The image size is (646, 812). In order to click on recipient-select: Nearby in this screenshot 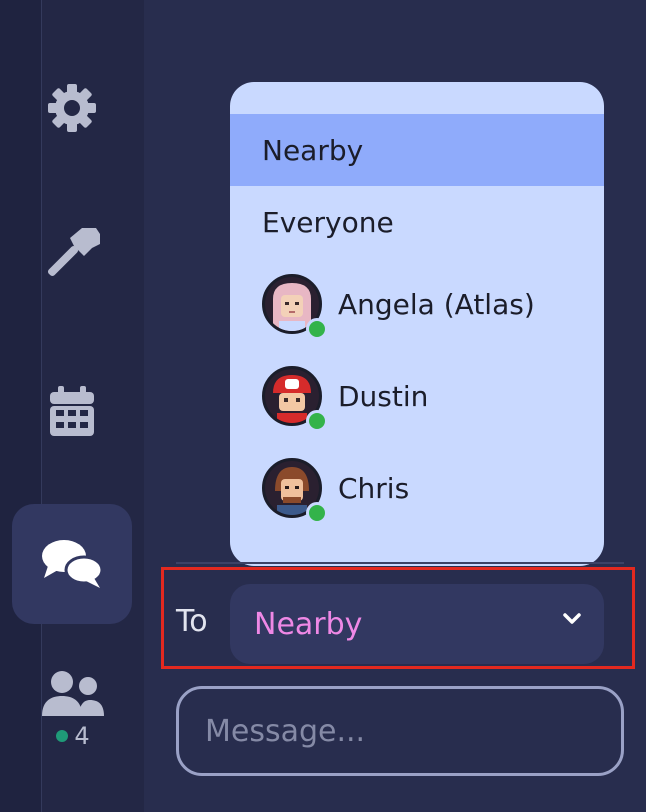, I will do `click(417, 624)`.